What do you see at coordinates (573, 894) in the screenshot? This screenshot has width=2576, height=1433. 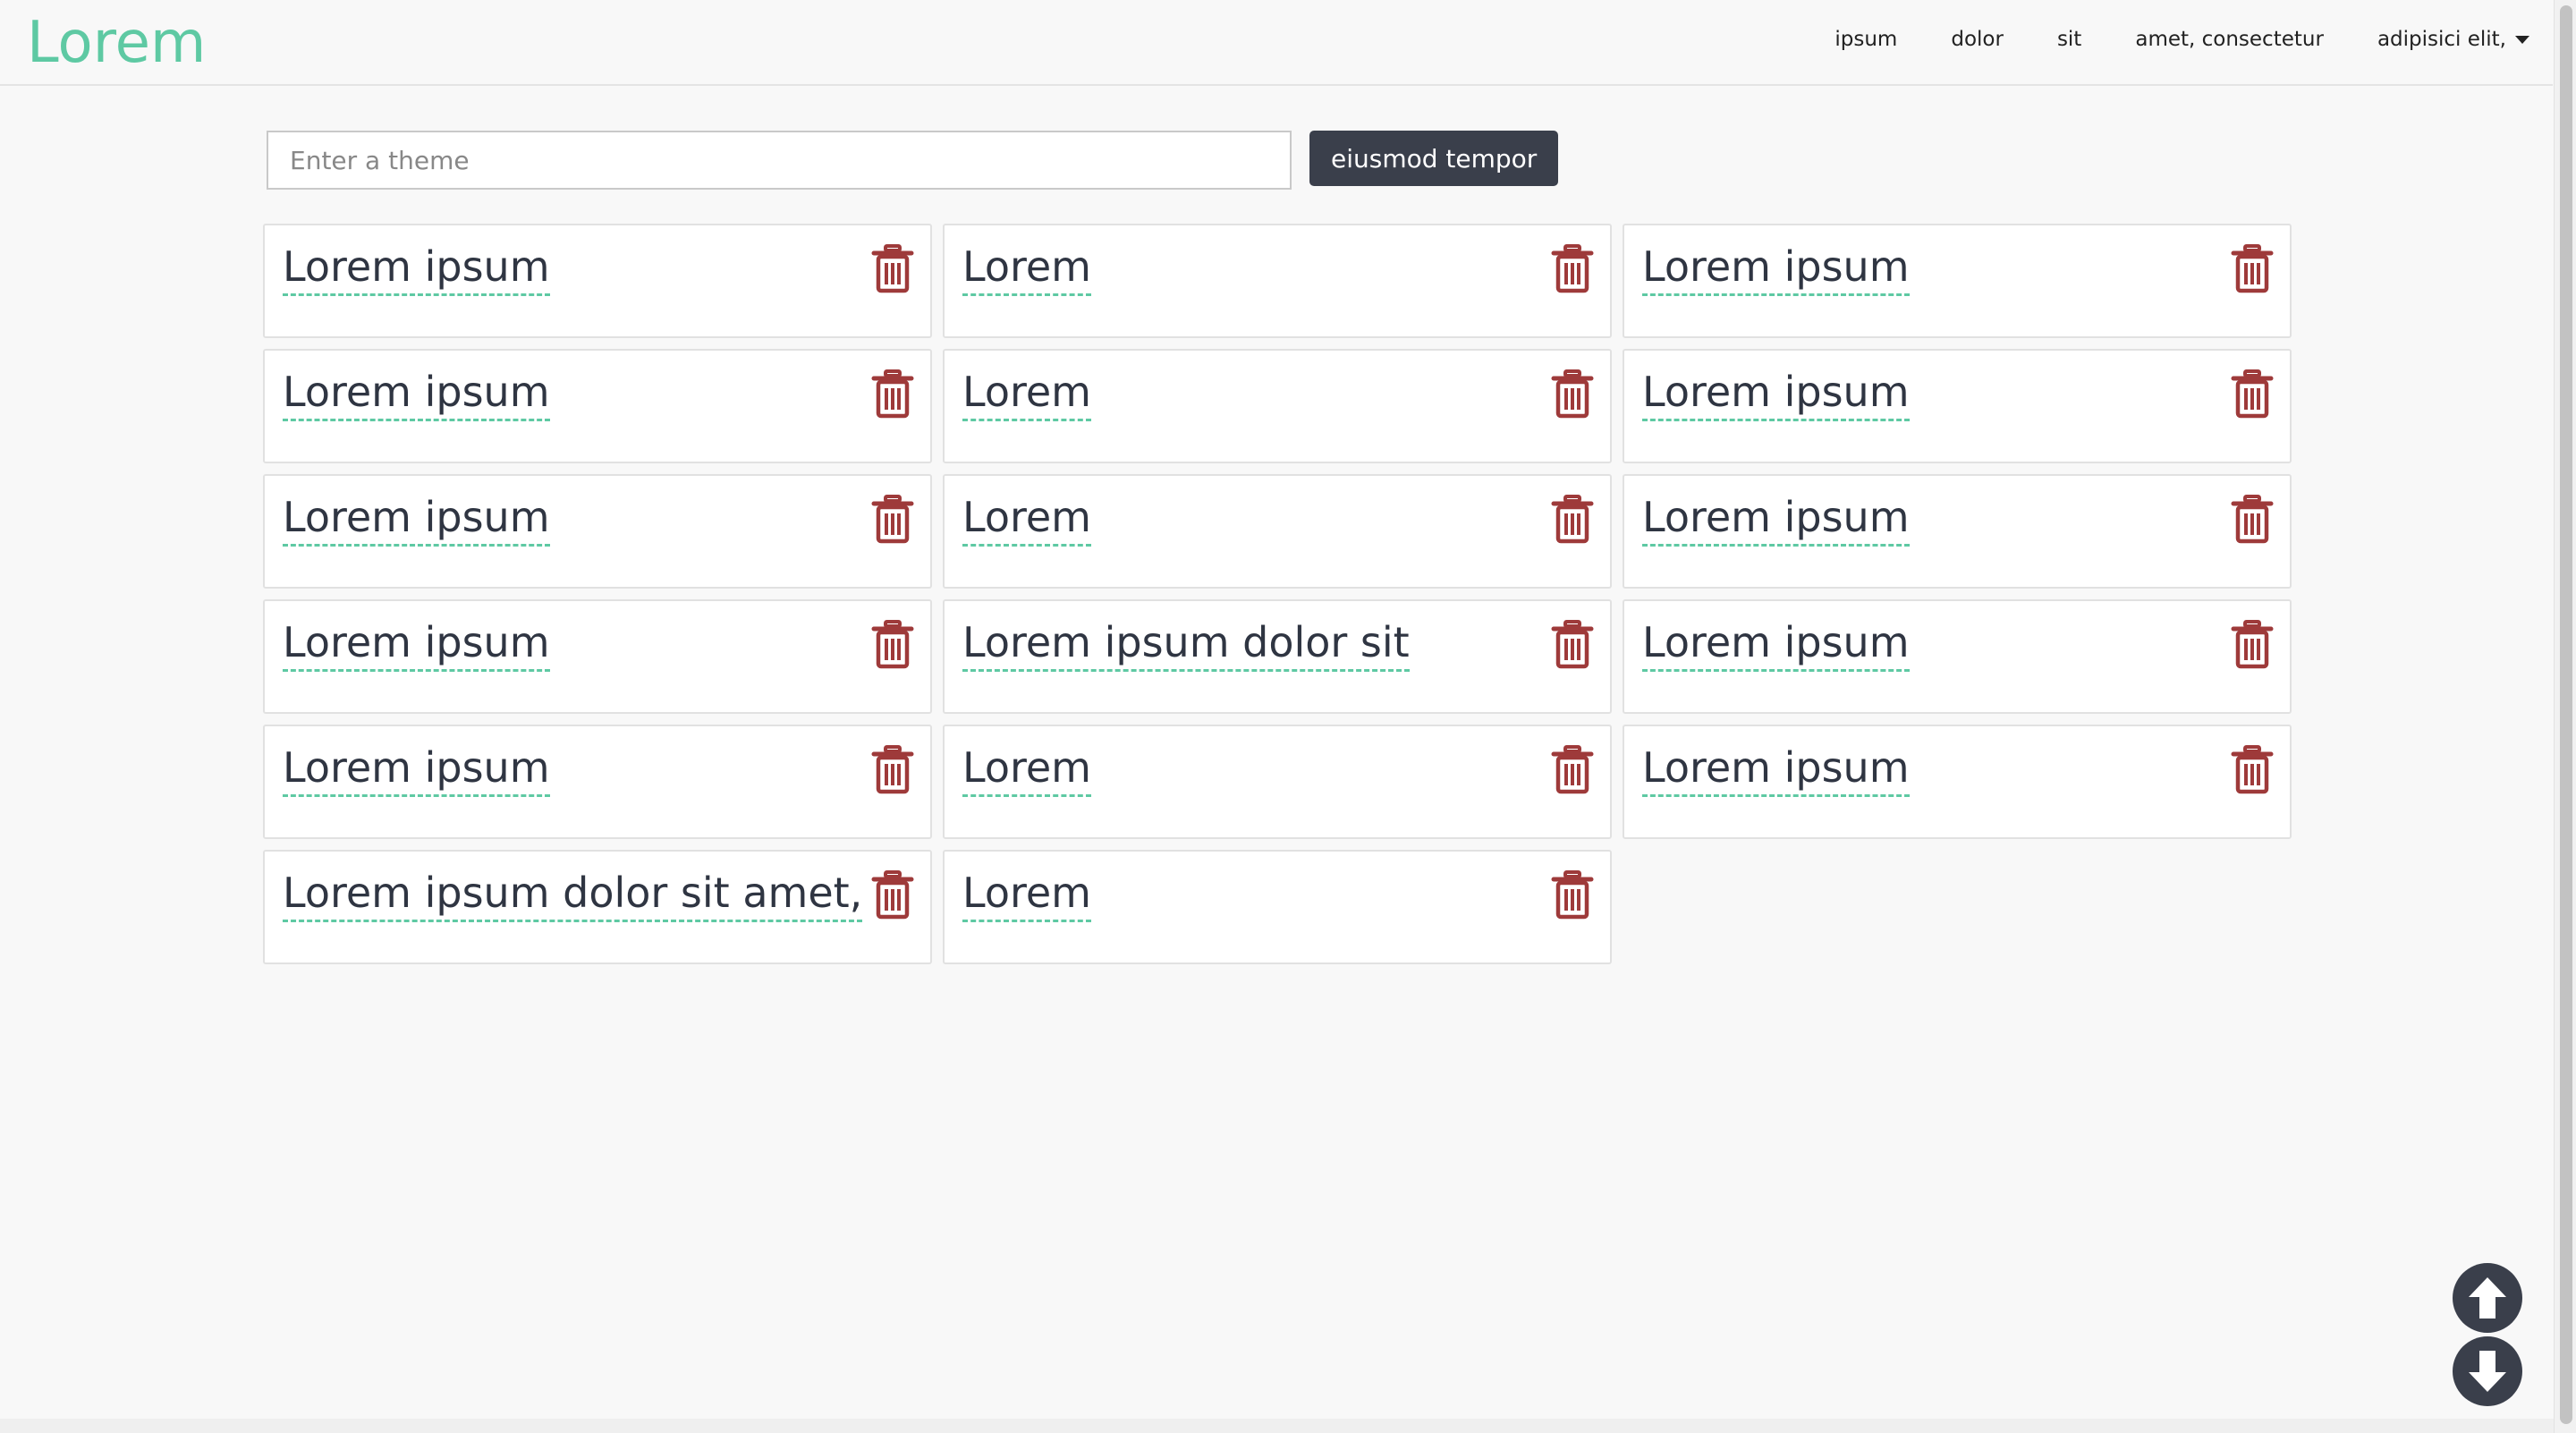 I see `theme-title: Lorem ipsum dolor sit amet,` at bounding box center [573, 894].